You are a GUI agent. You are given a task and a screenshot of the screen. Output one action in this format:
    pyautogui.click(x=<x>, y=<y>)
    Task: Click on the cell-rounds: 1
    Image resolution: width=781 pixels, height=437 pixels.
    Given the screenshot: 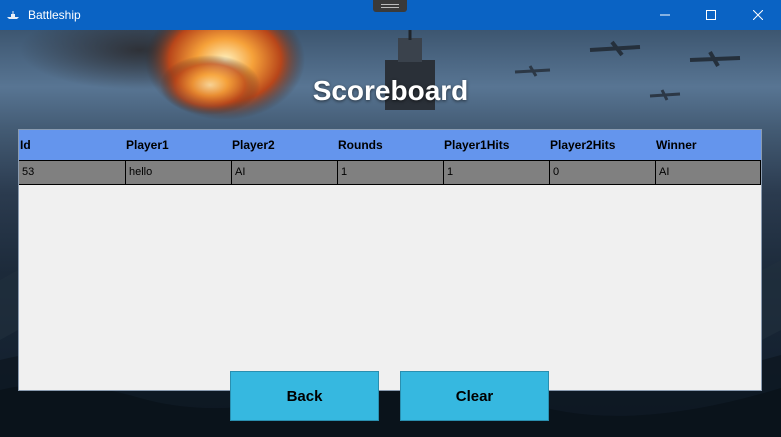 What is the action you would take?
    pyautogui.click(x=390, y=172)
    